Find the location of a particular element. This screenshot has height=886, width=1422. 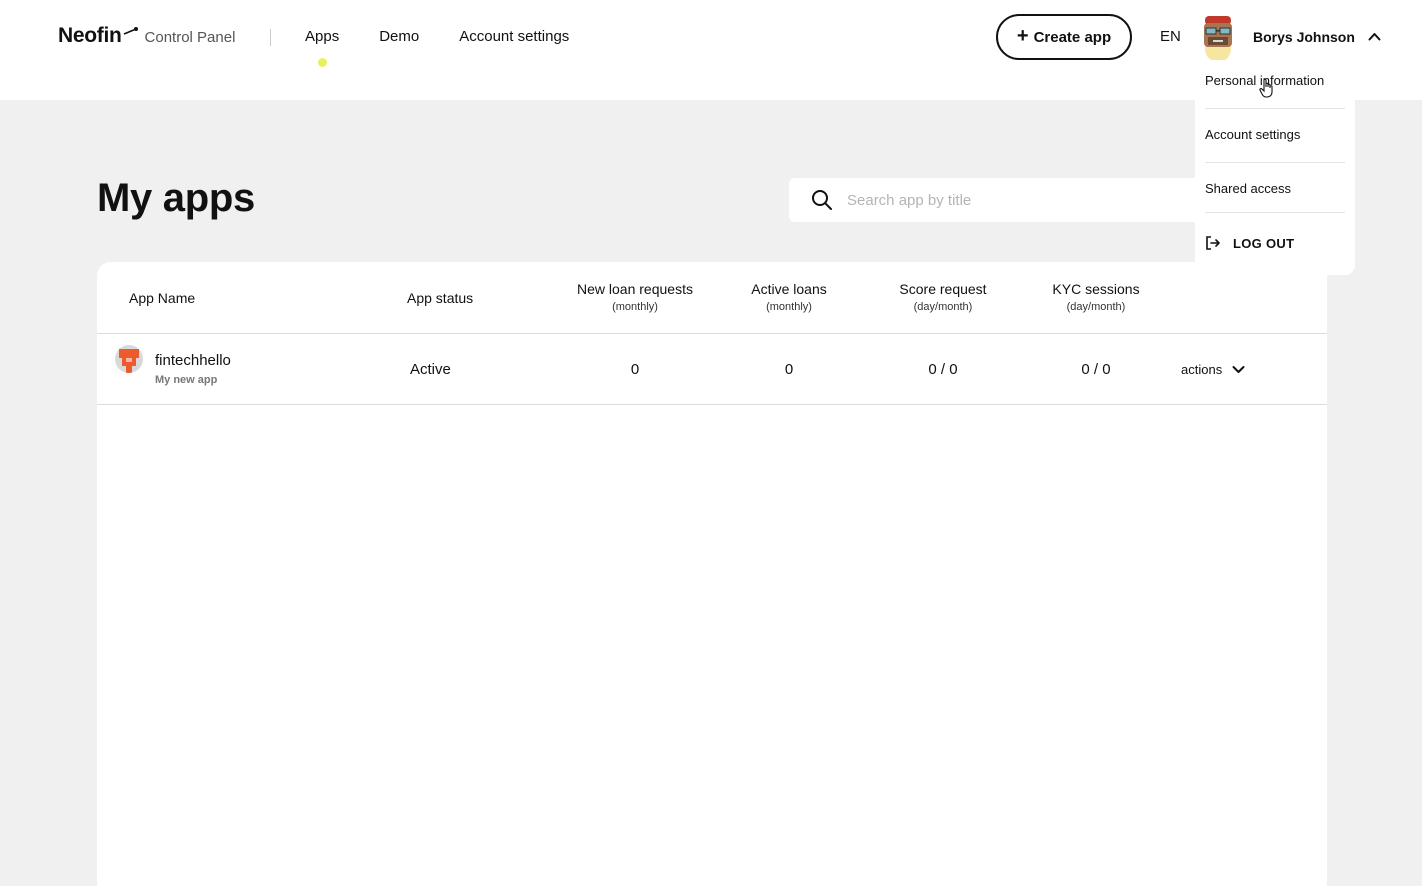

plus-icon: + is located at coordinates (1022, 36).